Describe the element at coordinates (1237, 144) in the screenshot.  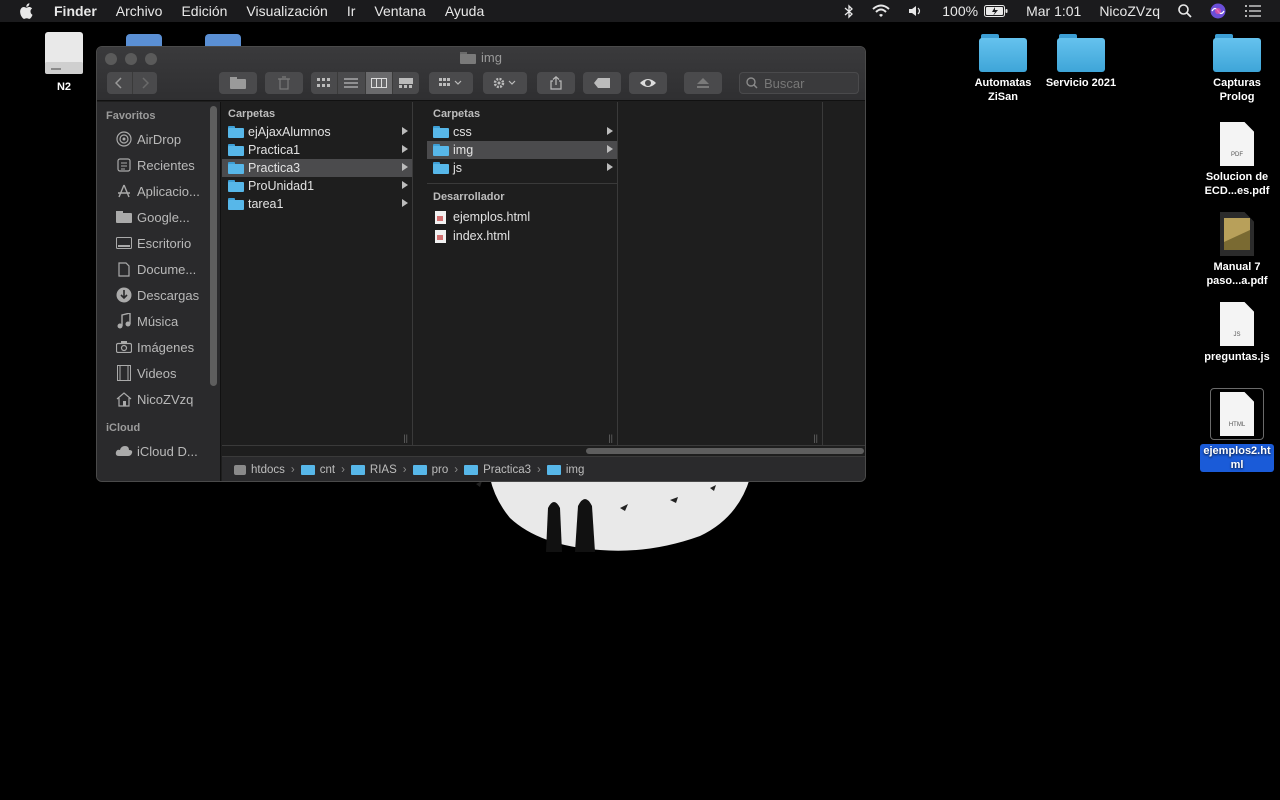
I see `pdf-file-icon: PDF` at that location.